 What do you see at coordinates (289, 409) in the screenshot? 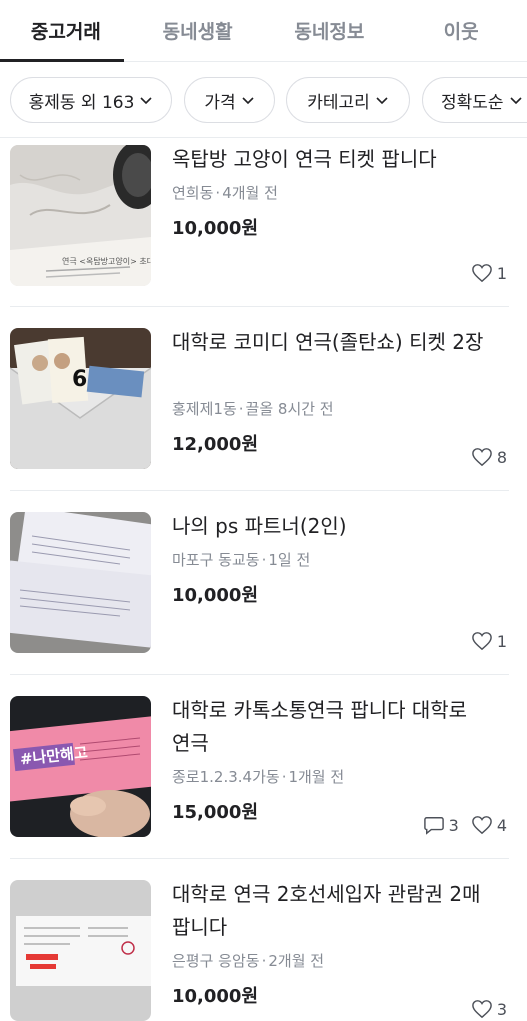
I see `product-time: 끌올 8시간 전` at bounding box center [289, 409].